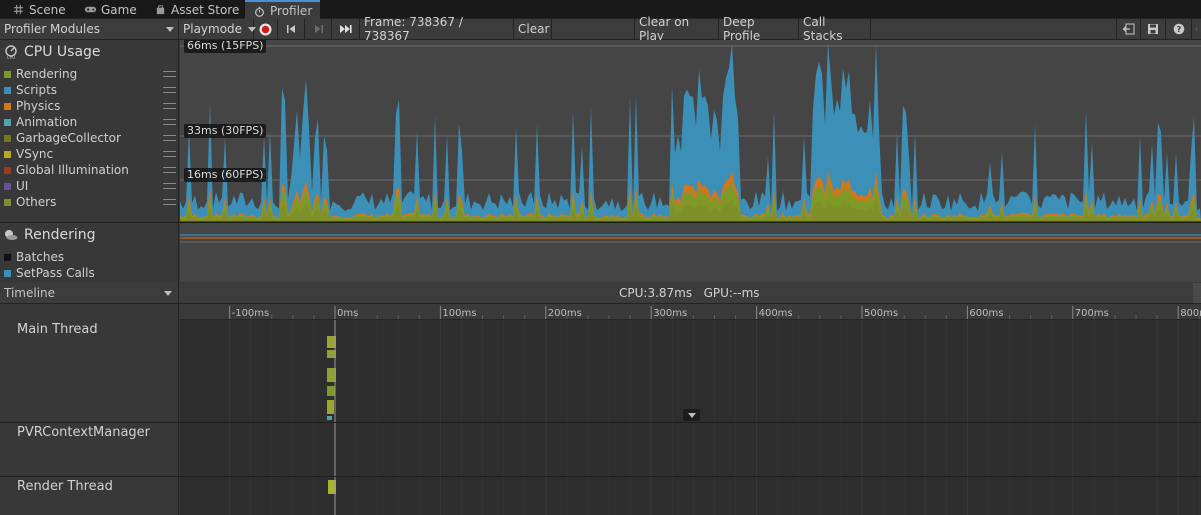  What do you see at coordinates (213, 29) in the screenshot?
I see `playmode-label: Playmode` at bounding box center [213, 29].